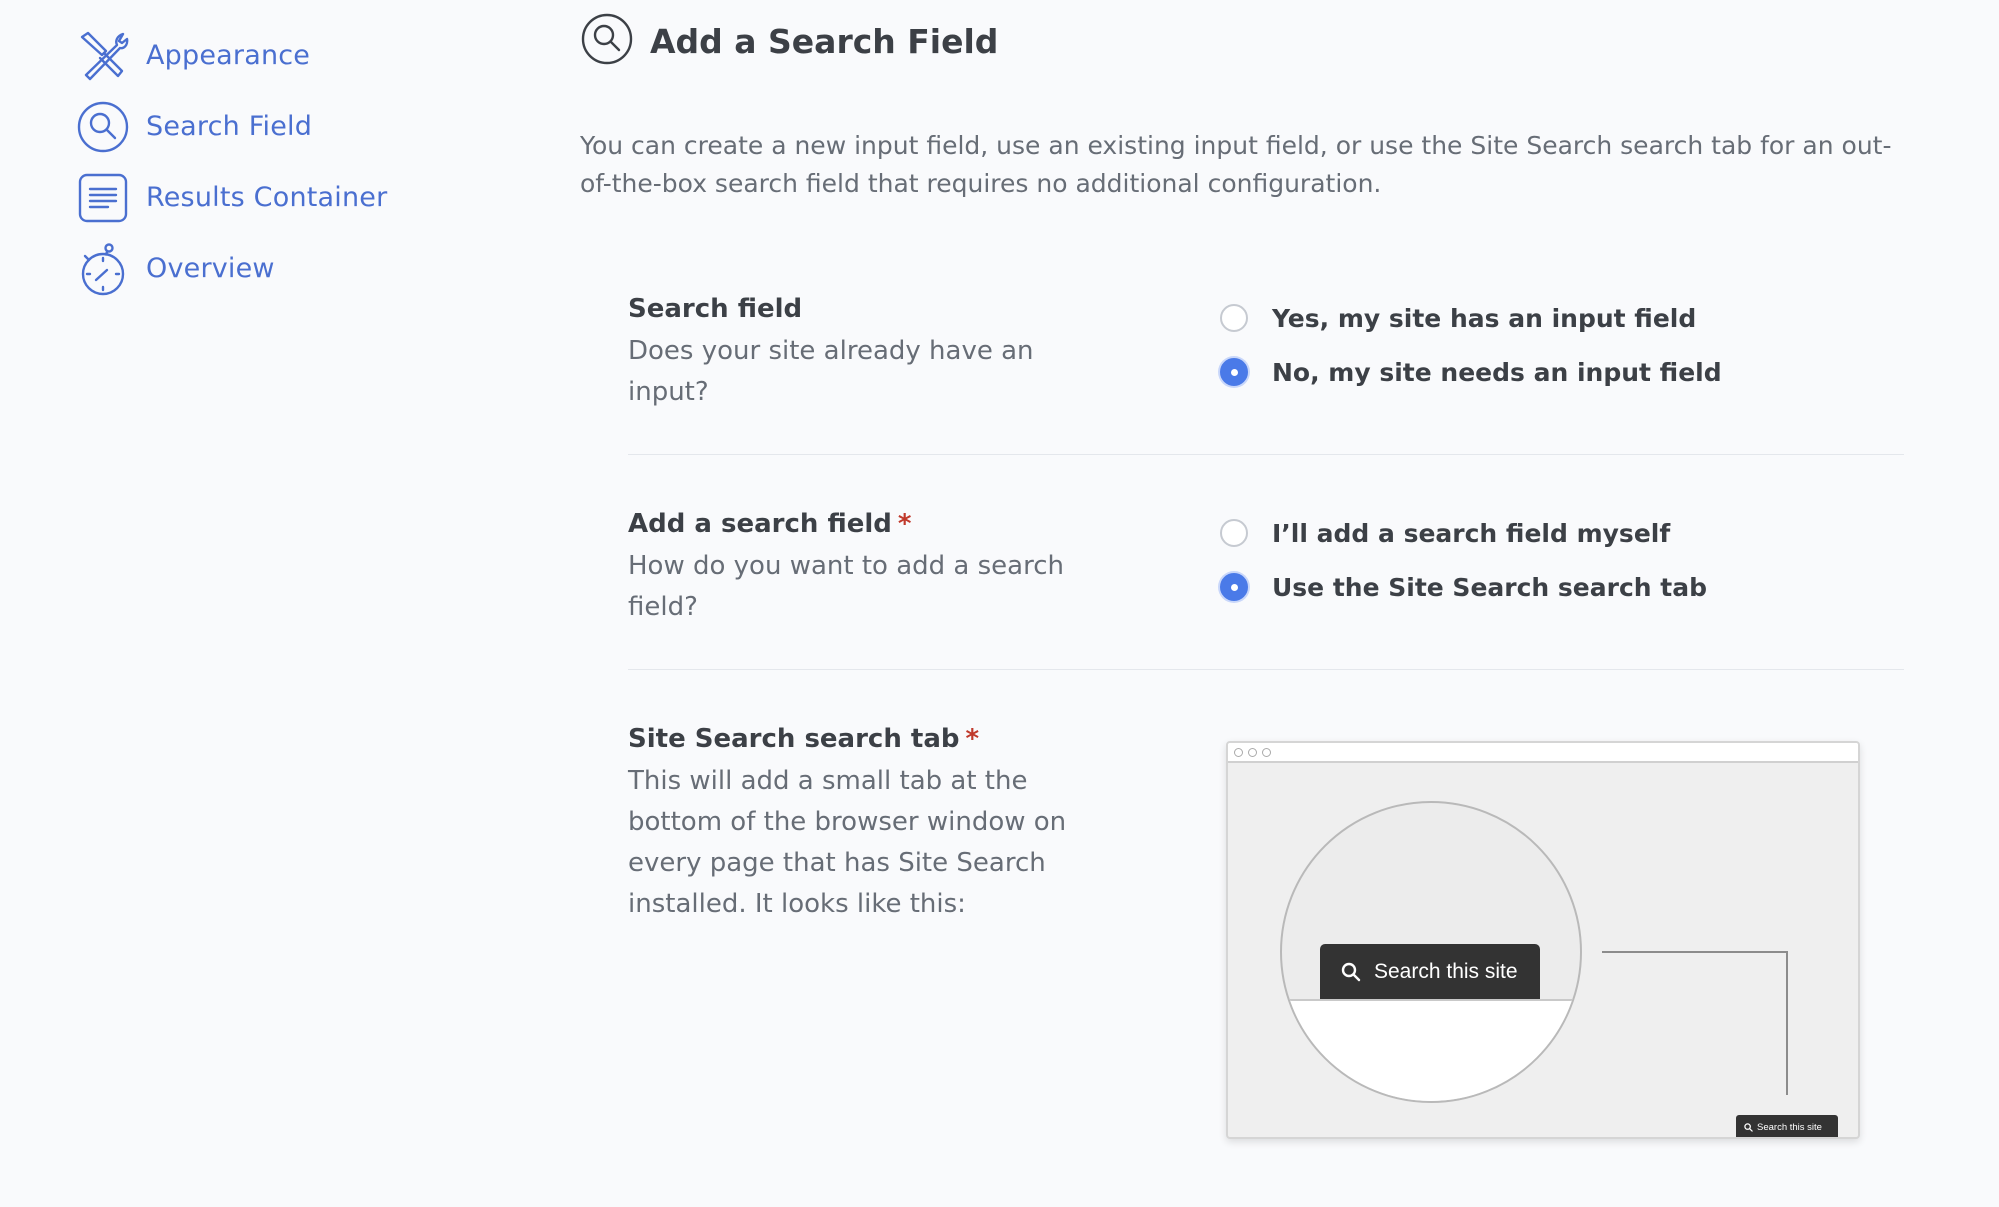 This screenshot has width=1999, height=1207. Describe the element at coordinates (104, 56) in the screenshot. I see `tools-icon` at that location.